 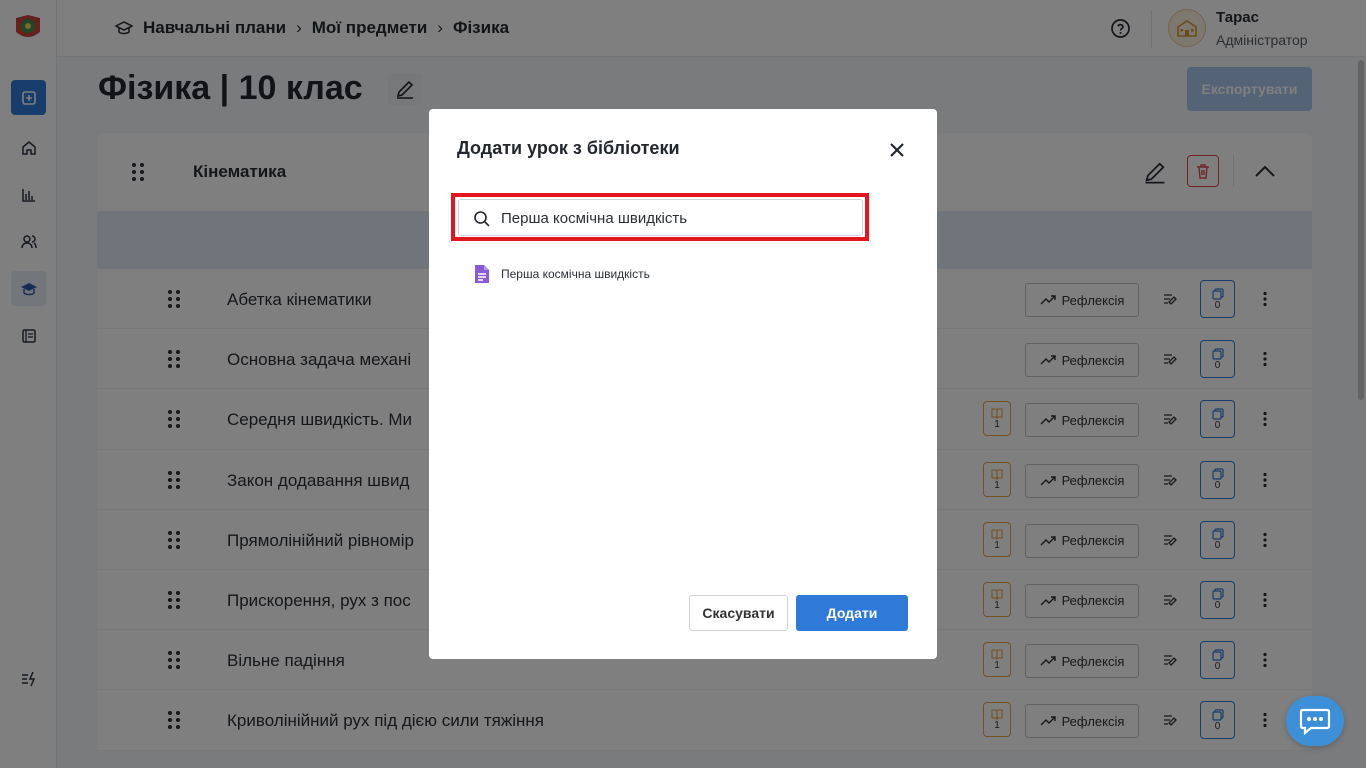 What do you see at coordinates (568, 148) in the screenshot?
I see `dialog-title: Додати урок з бібліотеки` at bounding box center [568, 148].